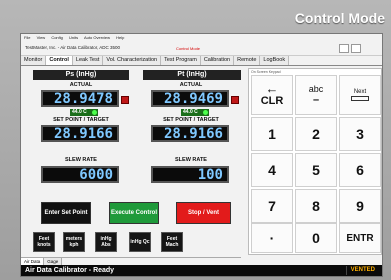  What do you see at coordinates (316, 170) in the screenshot?
I see `key-5: 5` at bounding box center [316, 170].